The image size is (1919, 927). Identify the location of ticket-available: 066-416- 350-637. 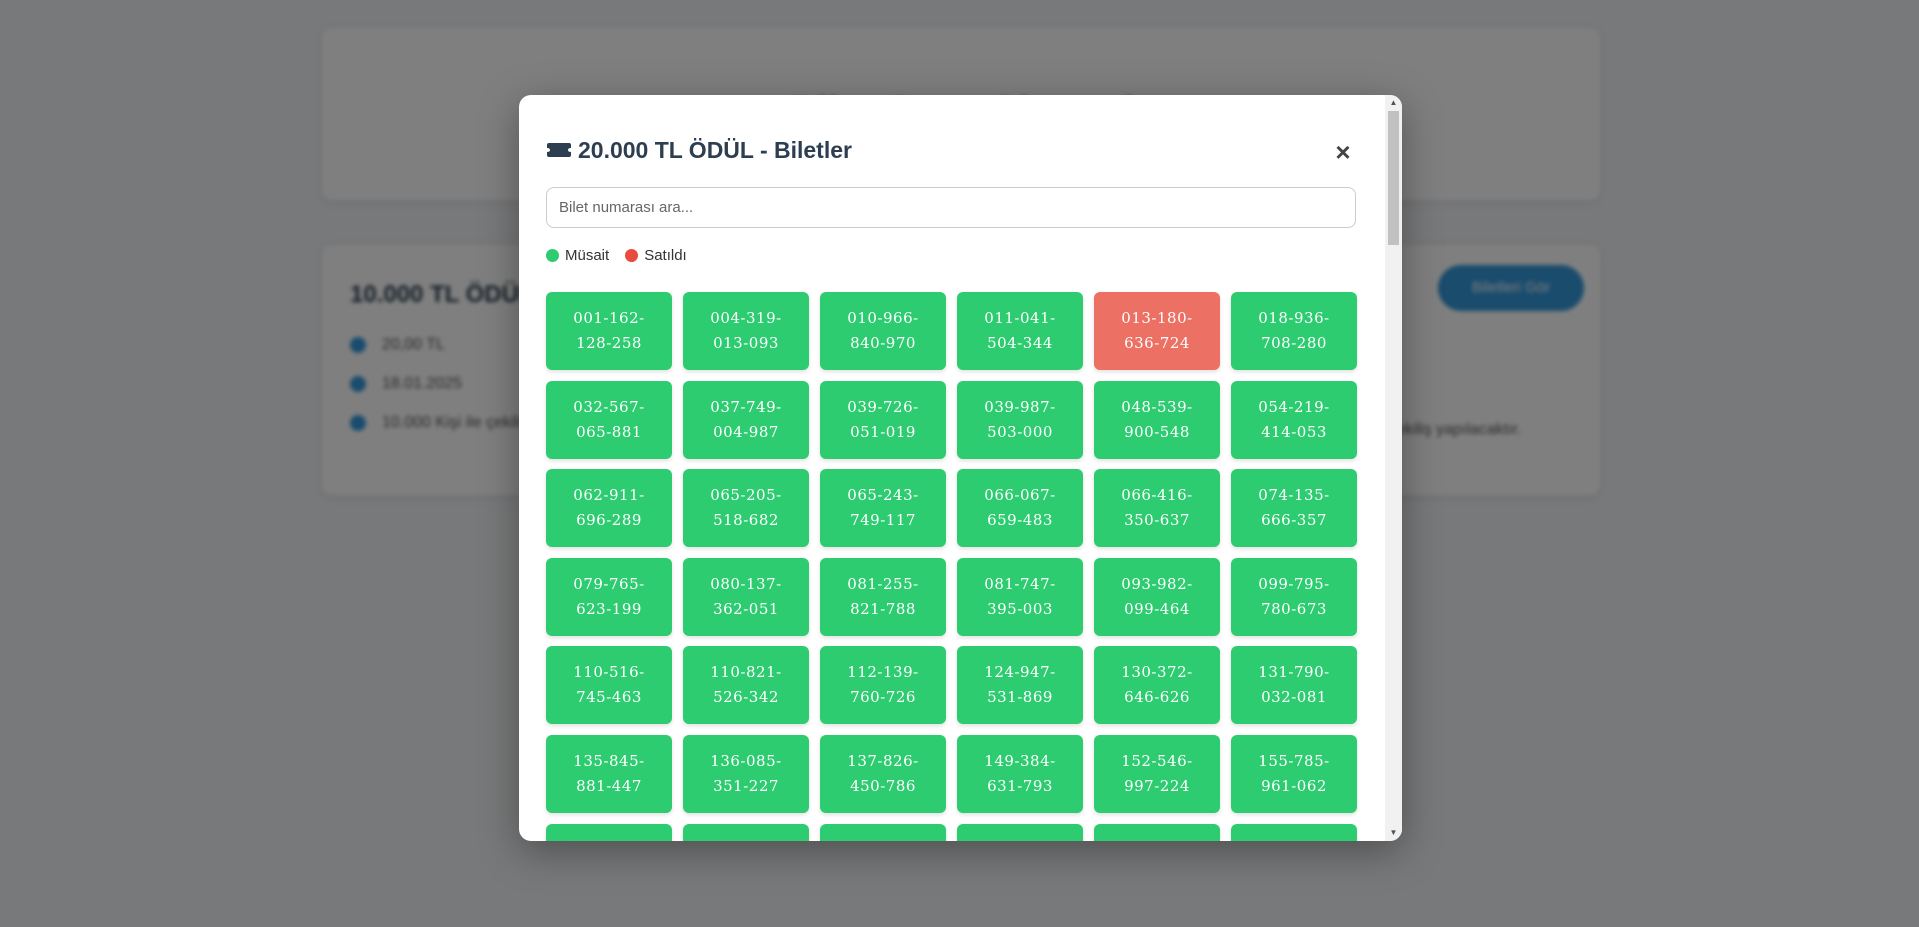
(1157, 508).